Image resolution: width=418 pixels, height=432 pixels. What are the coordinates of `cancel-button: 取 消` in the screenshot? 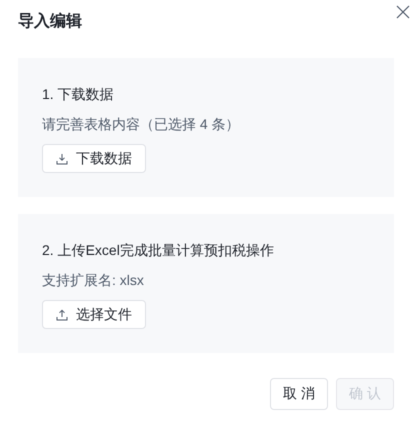 It's located at (299, 394).